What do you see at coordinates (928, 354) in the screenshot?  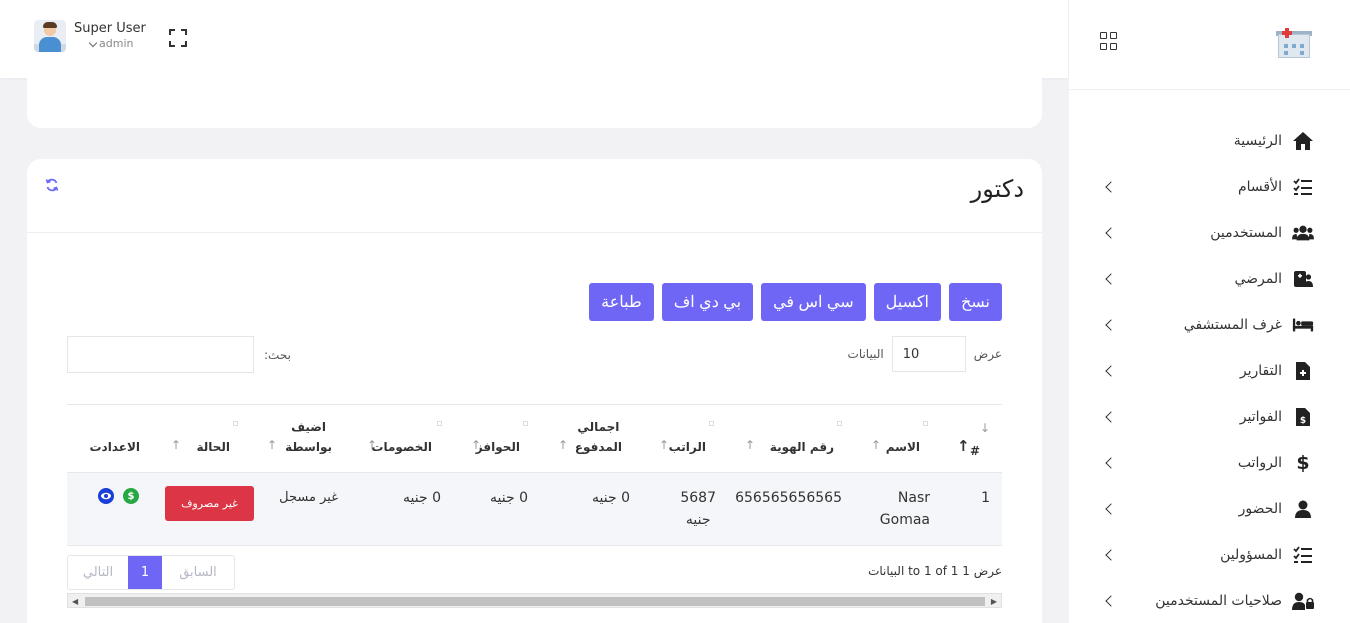 I see `length-select: 10` at bounding box center [928, 354].